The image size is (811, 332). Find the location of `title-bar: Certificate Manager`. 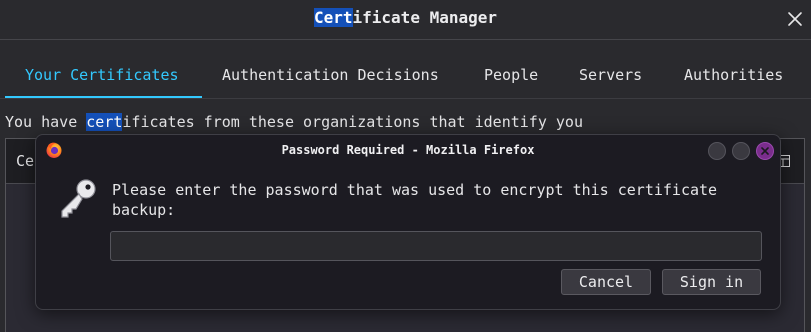

title-bar: Certificate Manager is located at coordinates (405, 19).